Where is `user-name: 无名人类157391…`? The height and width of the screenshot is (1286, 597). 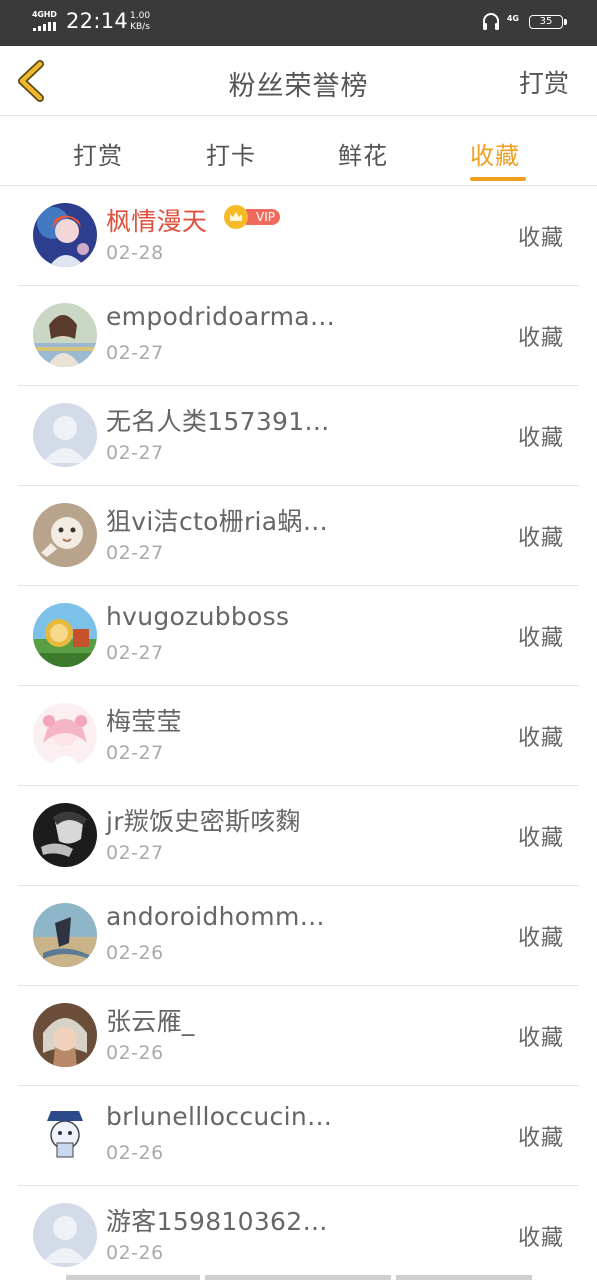
user-name: 无名人类157391… is located at coordinates (218, 421).